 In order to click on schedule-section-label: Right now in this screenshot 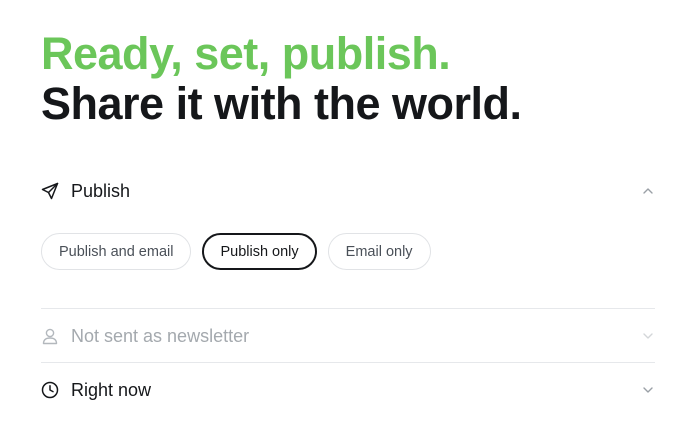, I will do `click(111, 389)`.